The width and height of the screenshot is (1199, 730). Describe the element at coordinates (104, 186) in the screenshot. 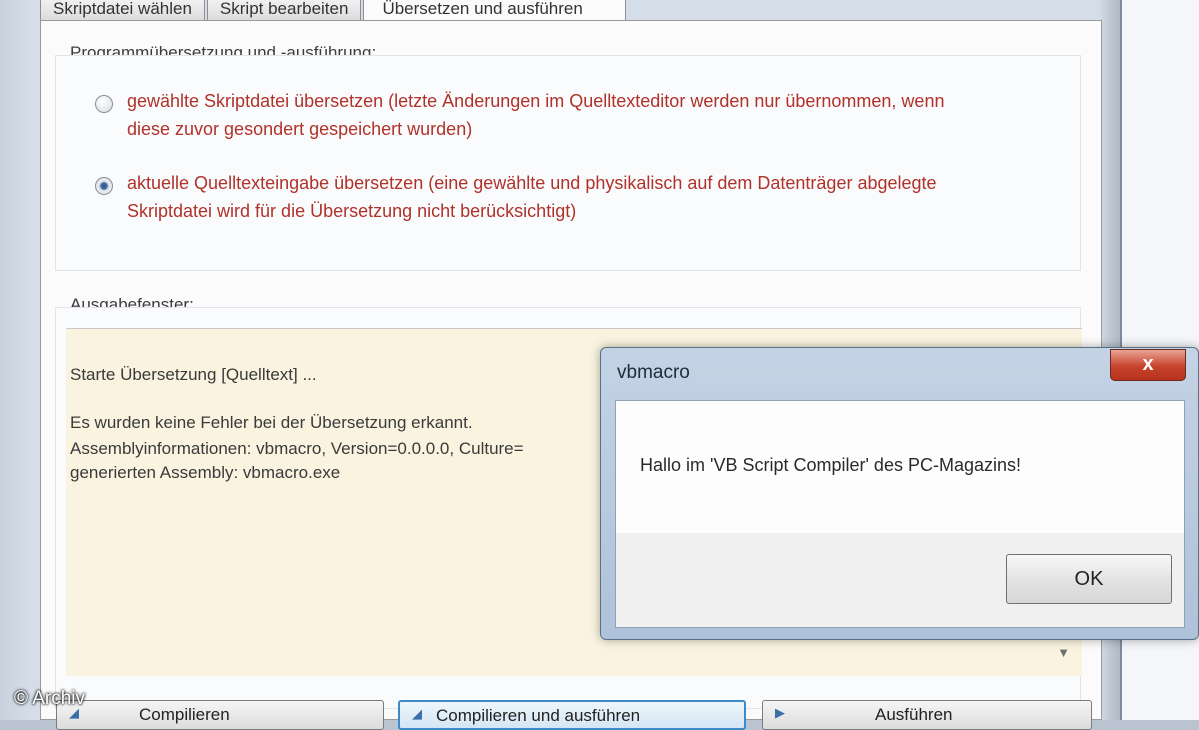

I see `radio-current-source` at that location.